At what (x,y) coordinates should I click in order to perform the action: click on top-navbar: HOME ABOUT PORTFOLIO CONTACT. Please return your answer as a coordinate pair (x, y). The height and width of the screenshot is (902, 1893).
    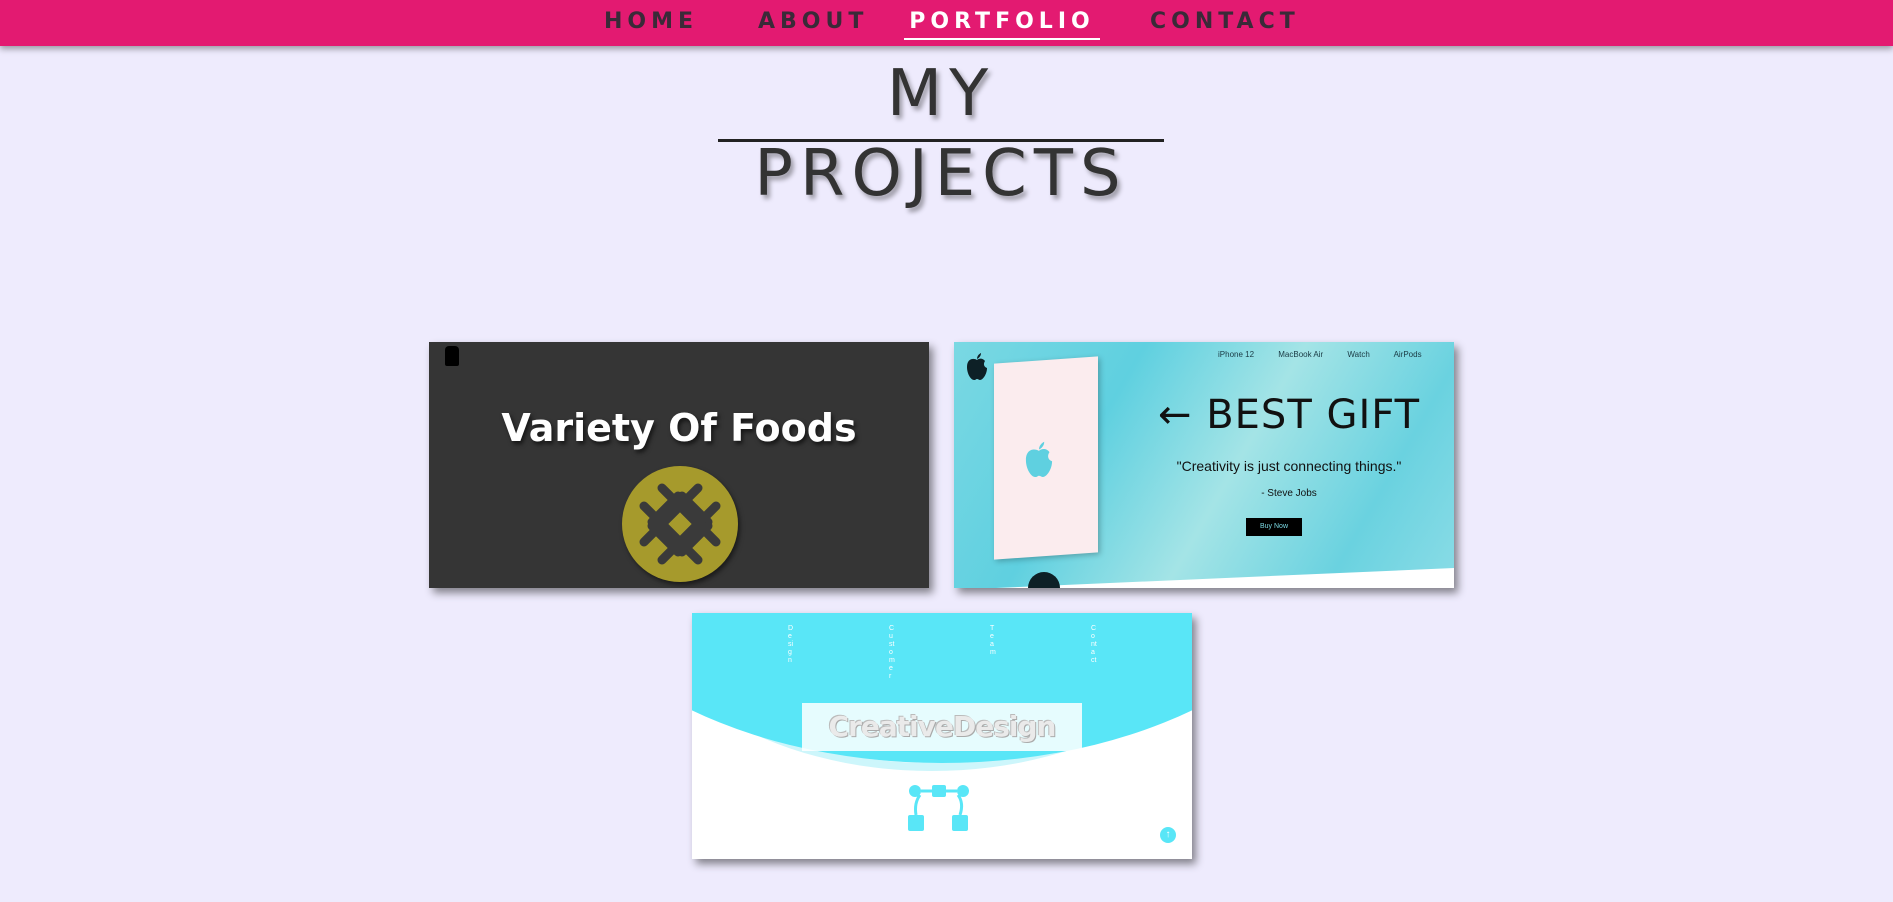
    Looking at the image, I should click on (946, 23).